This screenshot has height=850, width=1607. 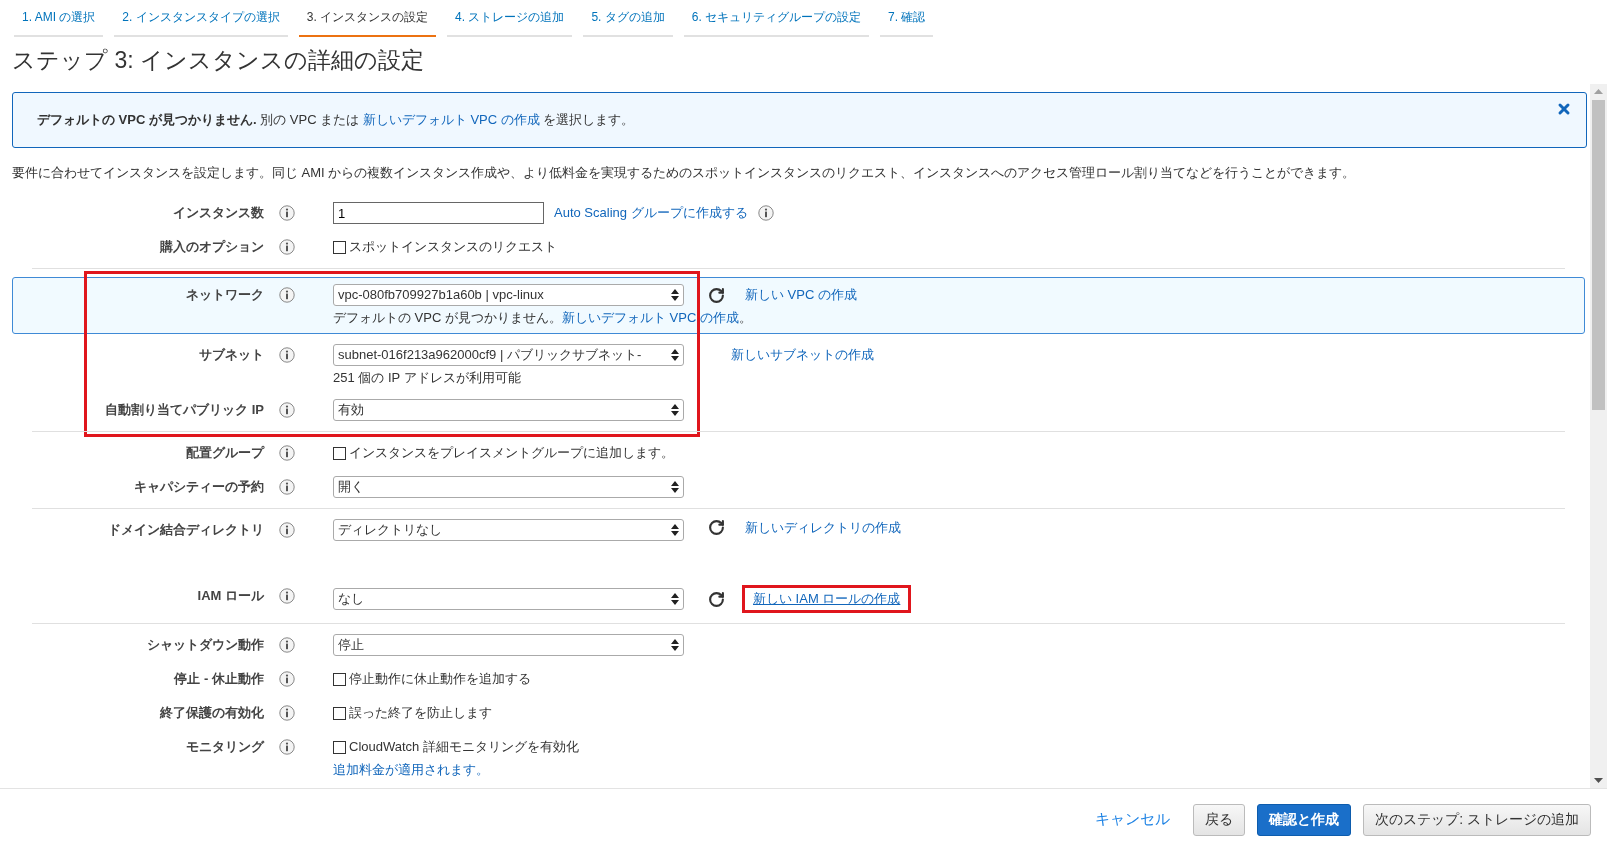 I want to click on field-label: 配置グループ, so click(x=224, y=453).